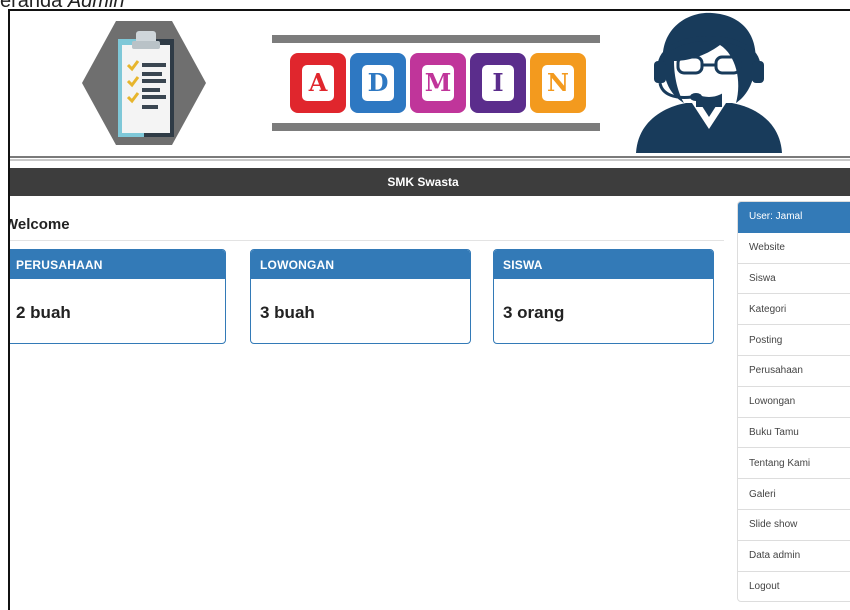  What do you see at coordinates (144, 83) in the screenshot?
I see `clipboard-checklist-icon` at bounding box center [144, 83].